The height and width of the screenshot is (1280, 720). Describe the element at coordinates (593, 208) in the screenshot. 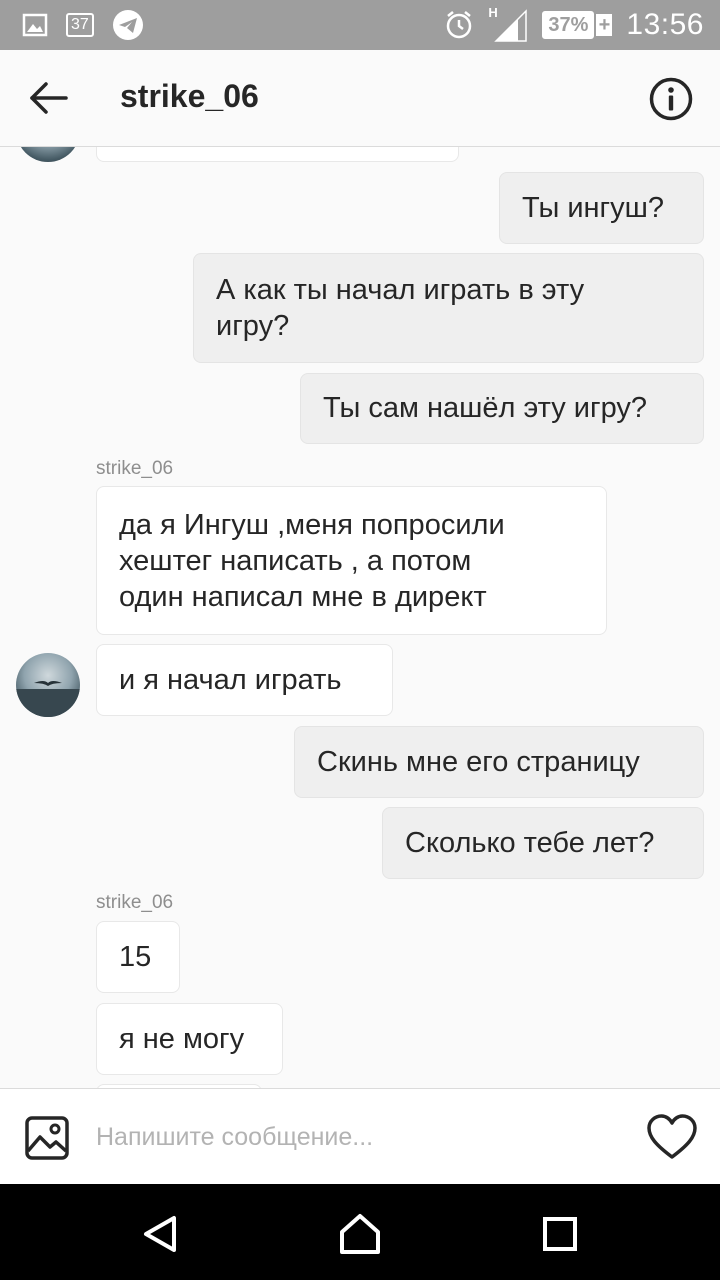

I see `message-text: Ты ингуш?` at that location.